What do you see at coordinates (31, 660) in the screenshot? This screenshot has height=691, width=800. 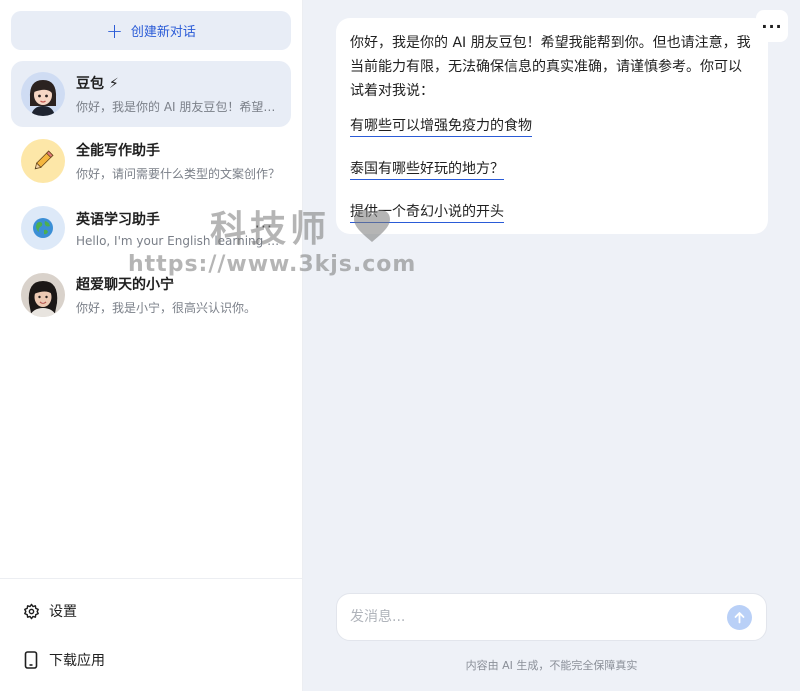 I see `phone-icon` at bounding box center [31, 660].